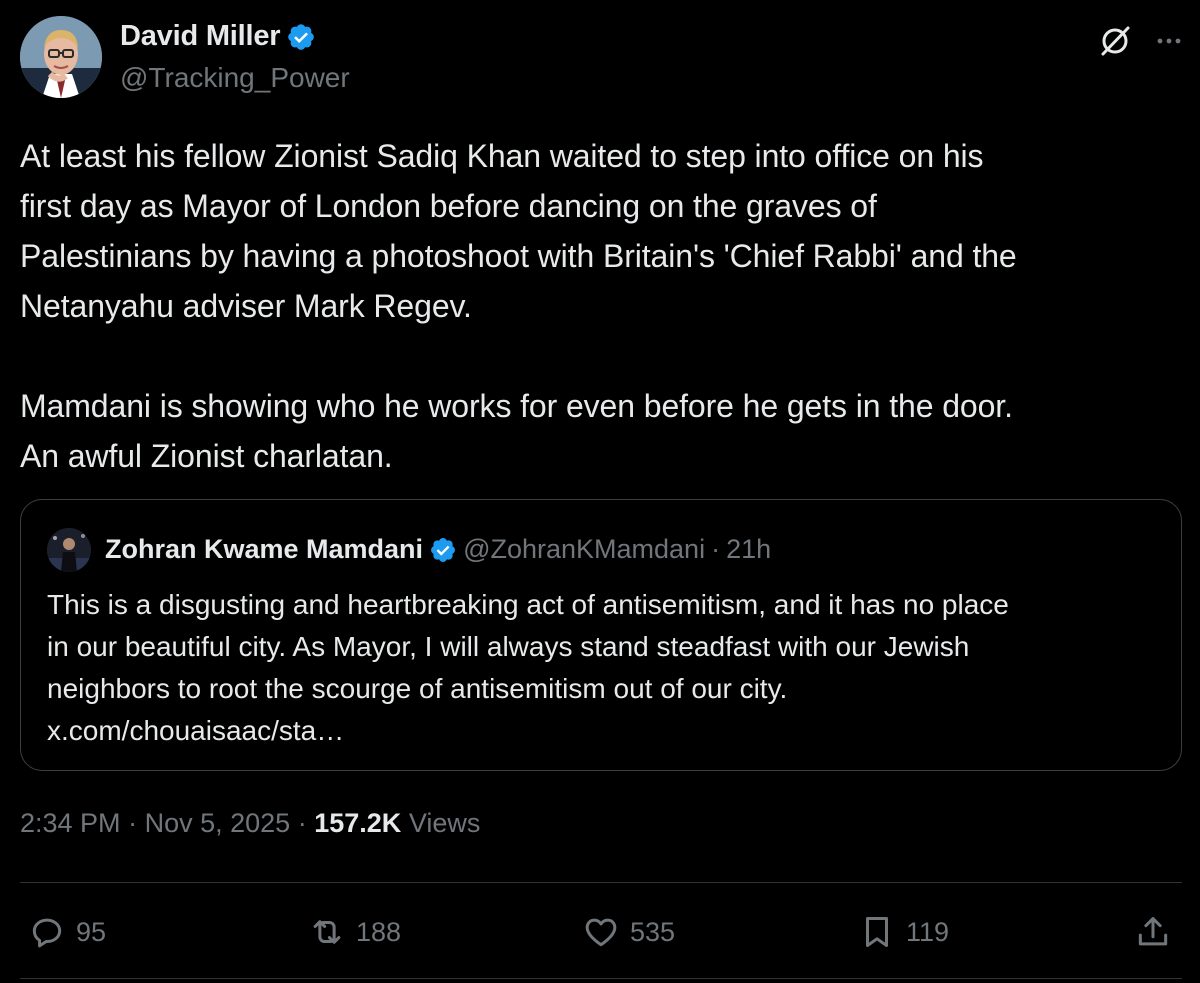  I want to click on repost-icon, so click(327, 932).